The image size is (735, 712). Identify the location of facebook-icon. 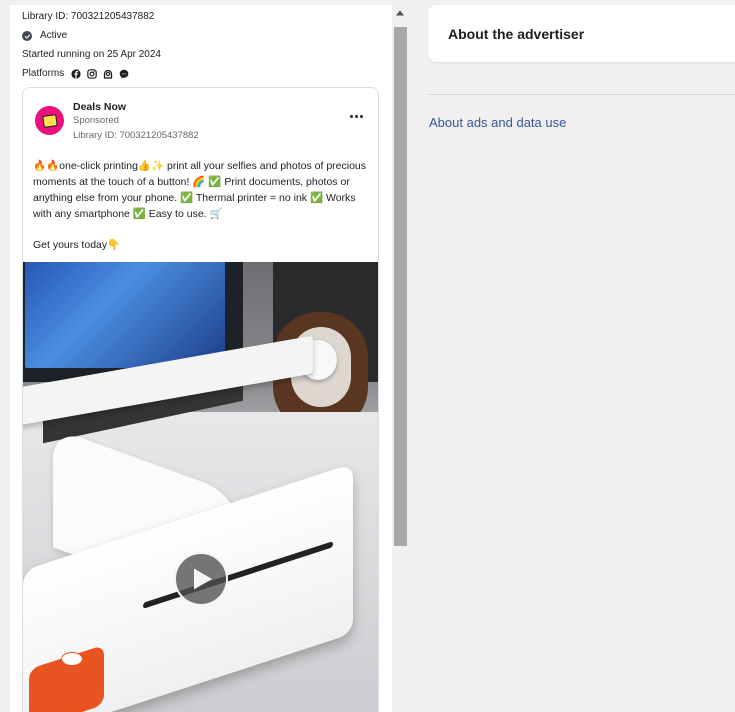
(76, 74).